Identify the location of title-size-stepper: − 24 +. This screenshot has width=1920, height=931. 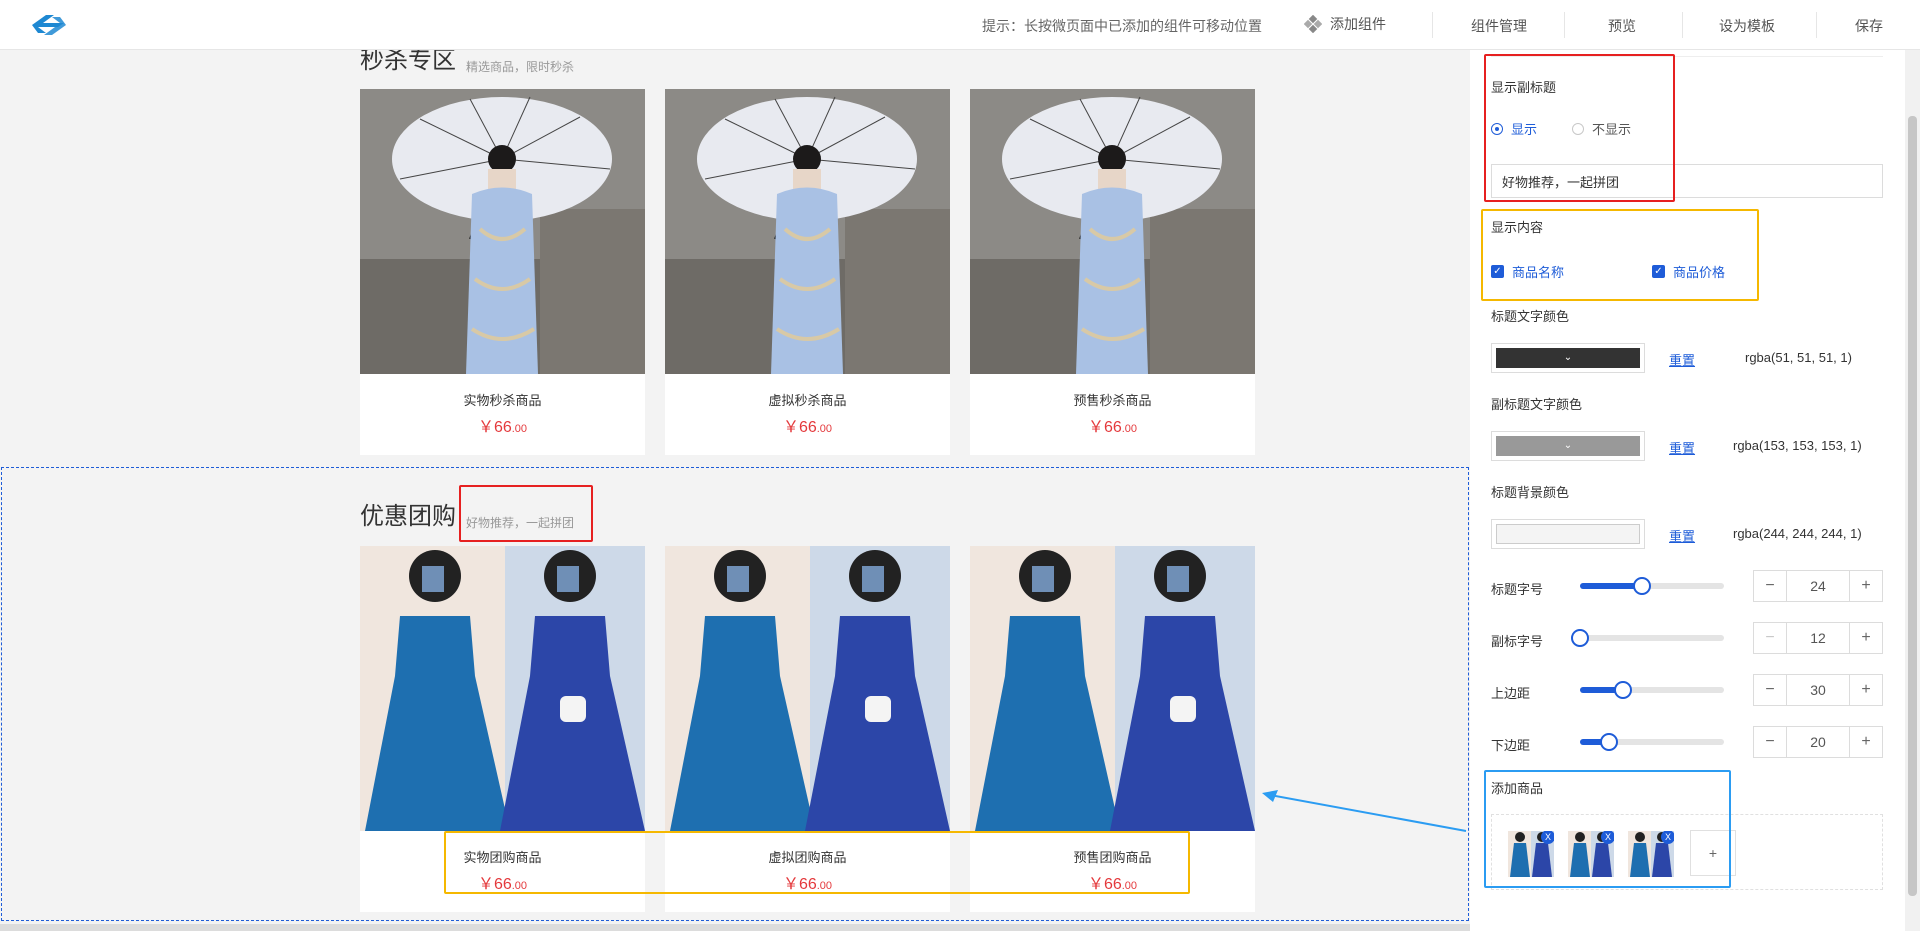
(1818, 586).